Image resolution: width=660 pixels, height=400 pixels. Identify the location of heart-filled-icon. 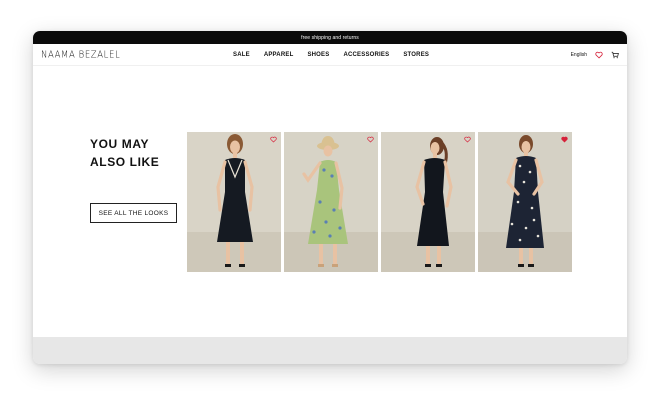
(564, 139).